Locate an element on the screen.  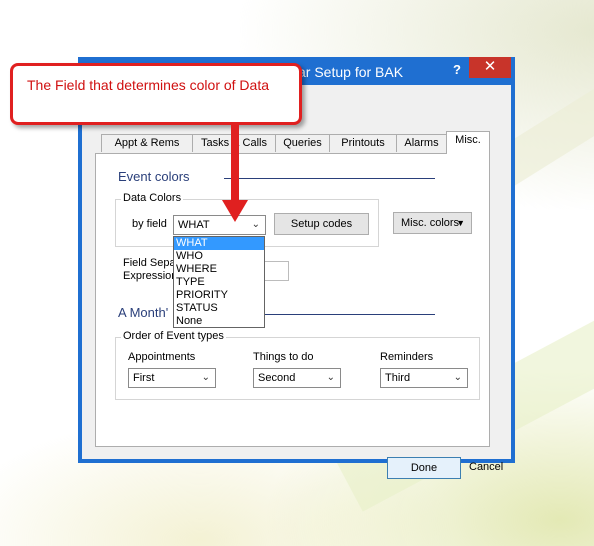
things-to-do-order-select: Second ⌄ is located at coordinates (297, 378).